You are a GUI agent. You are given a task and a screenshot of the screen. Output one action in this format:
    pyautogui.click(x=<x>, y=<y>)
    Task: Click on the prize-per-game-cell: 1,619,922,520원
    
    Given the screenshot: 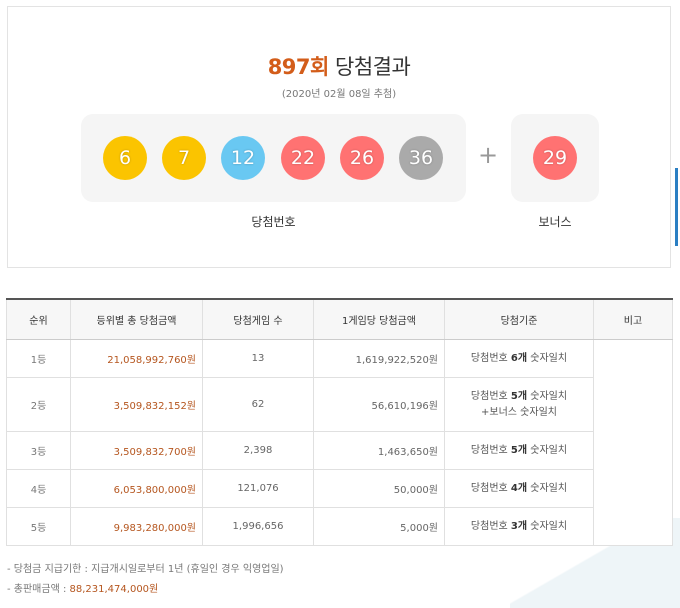 What is the action you would take?
    pyautogui.click(x=379, y=358)
    